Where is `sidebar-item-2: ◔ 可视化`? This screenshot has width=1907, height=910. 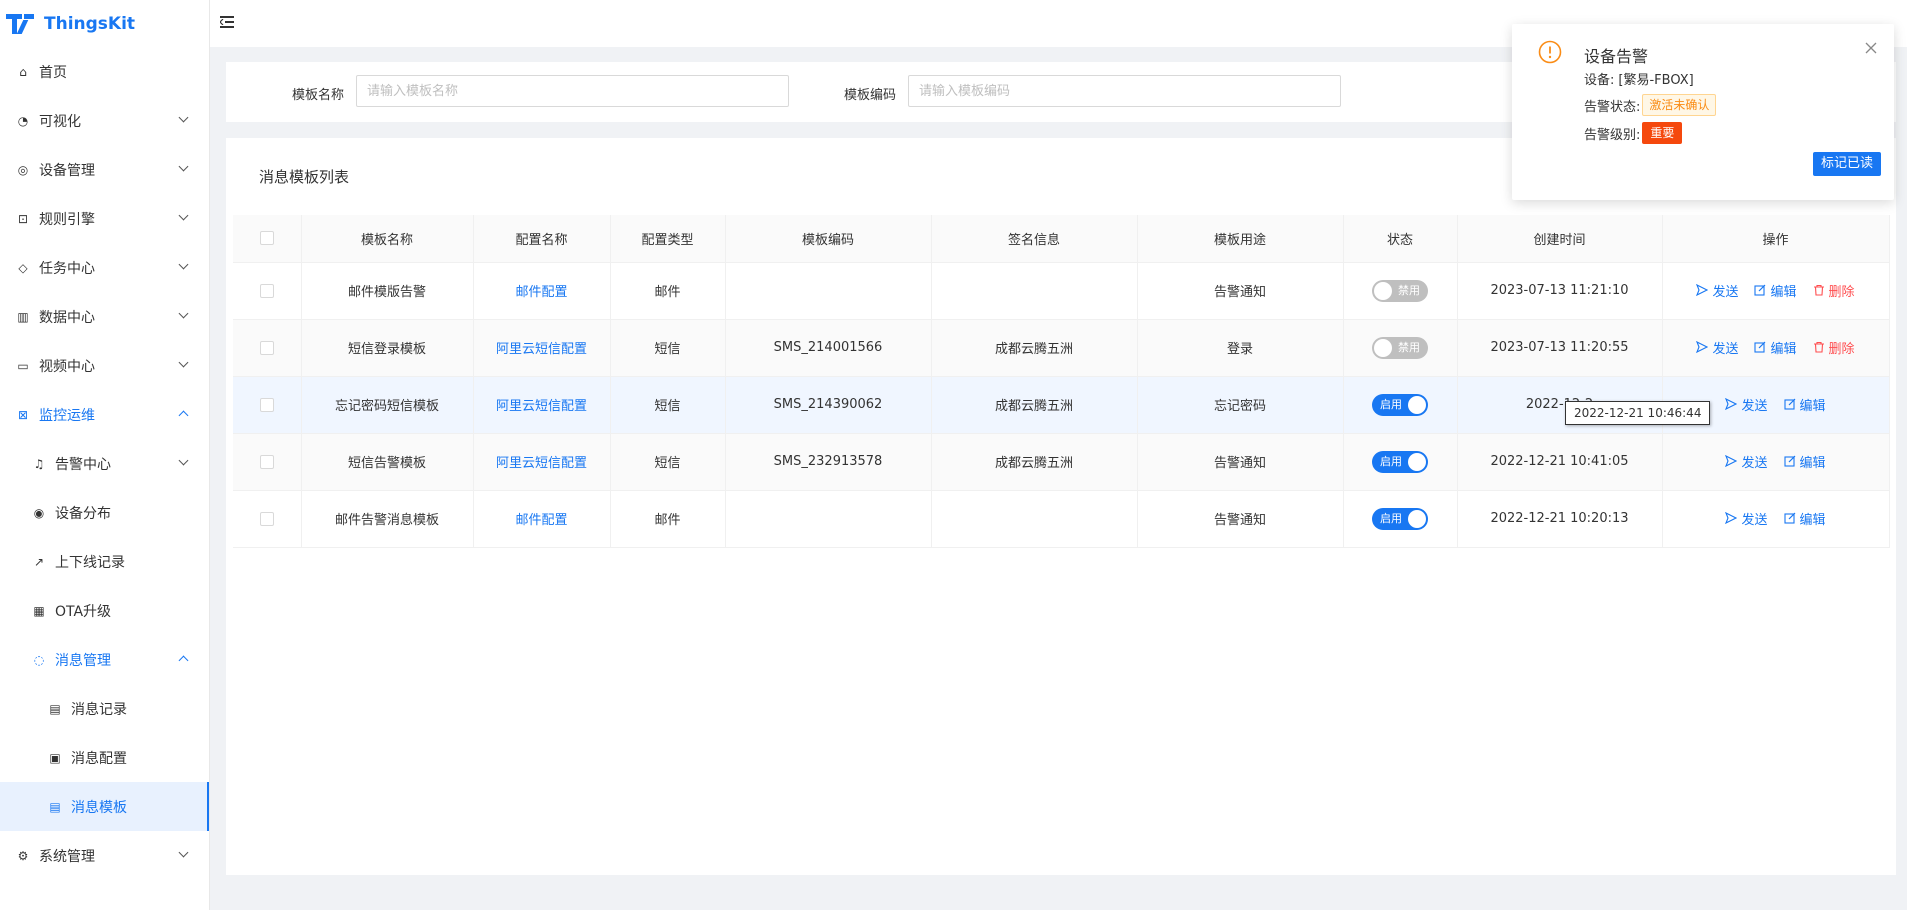
sidebar-item-2: ◔ 可视化 is located at coordinates (104, 120).